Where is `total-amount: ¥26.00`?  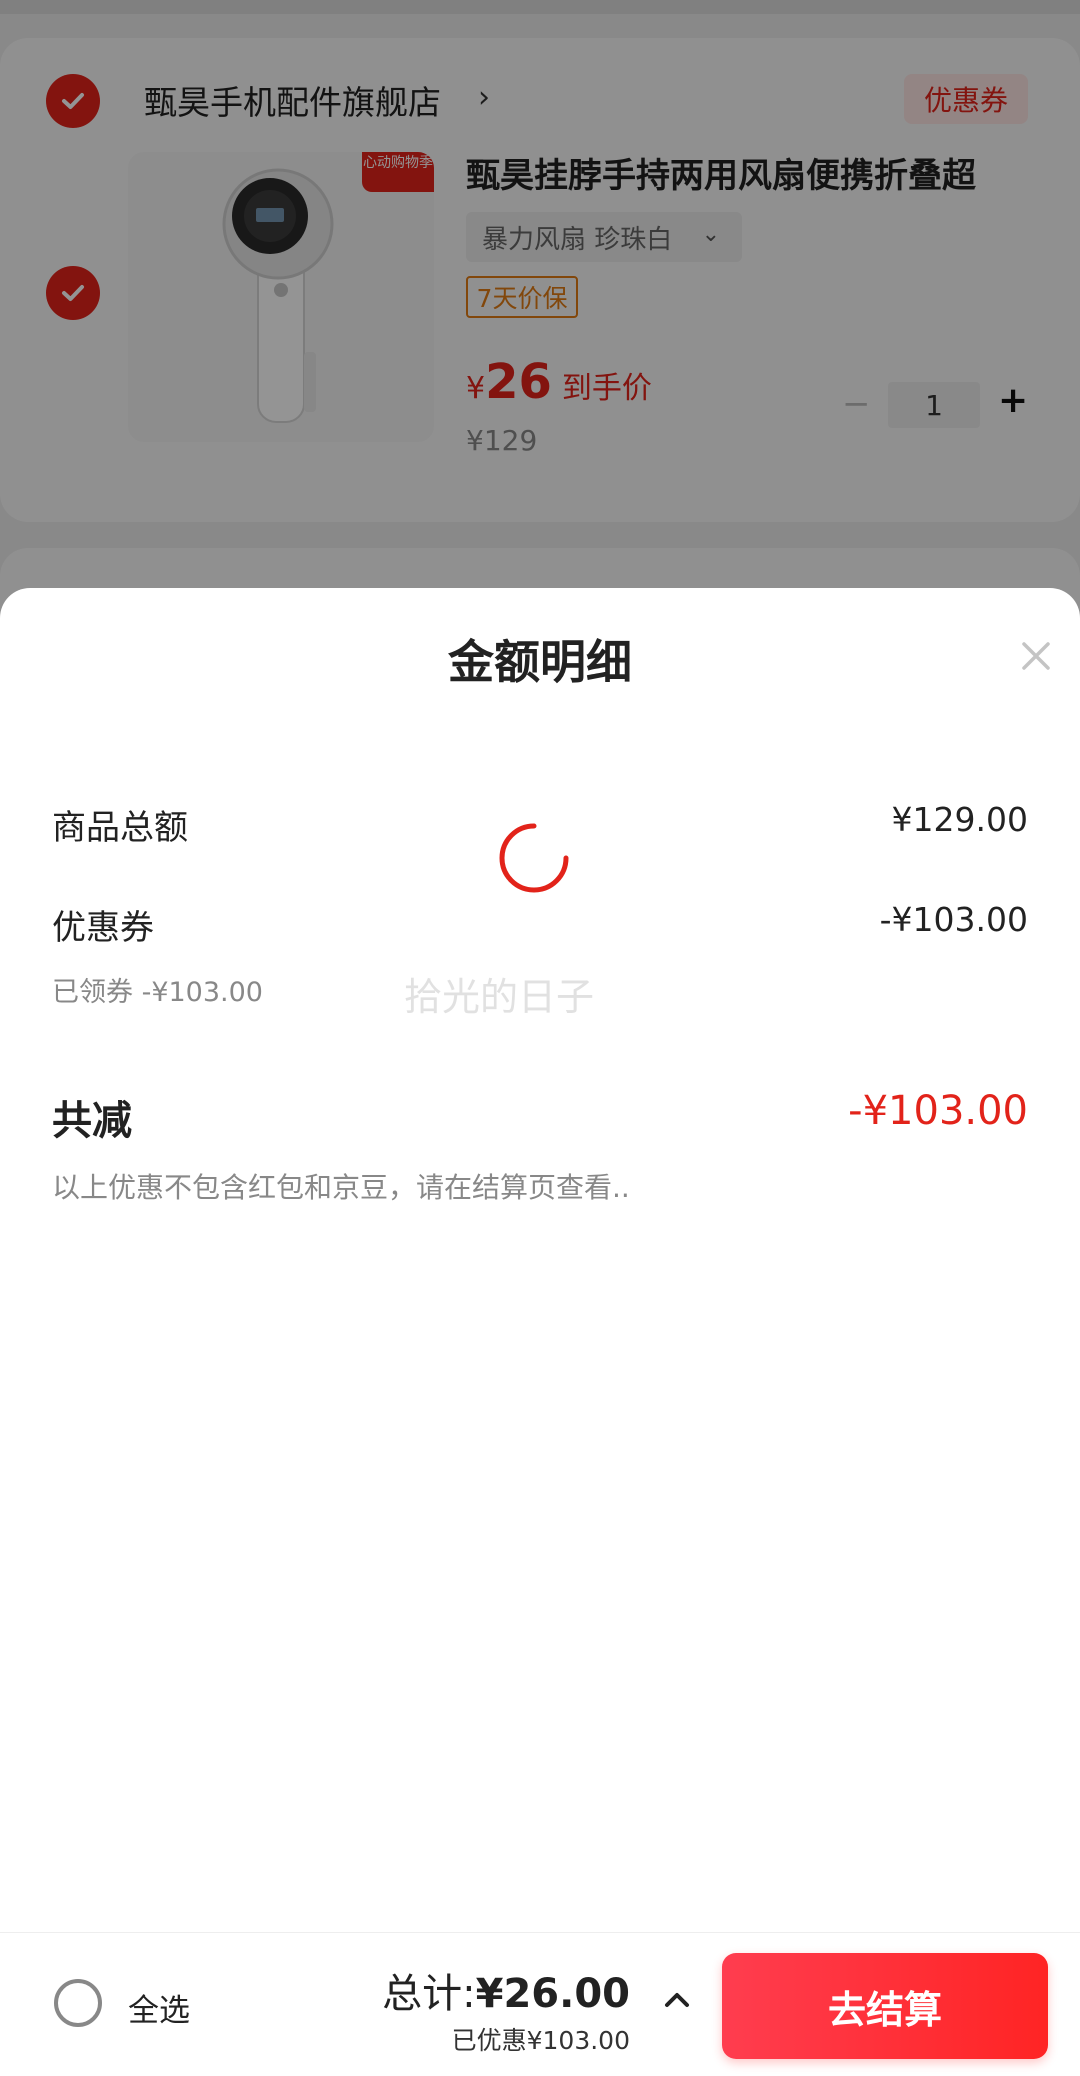 total-amount: ¥26.00 is located at coordinates (552, 1994).